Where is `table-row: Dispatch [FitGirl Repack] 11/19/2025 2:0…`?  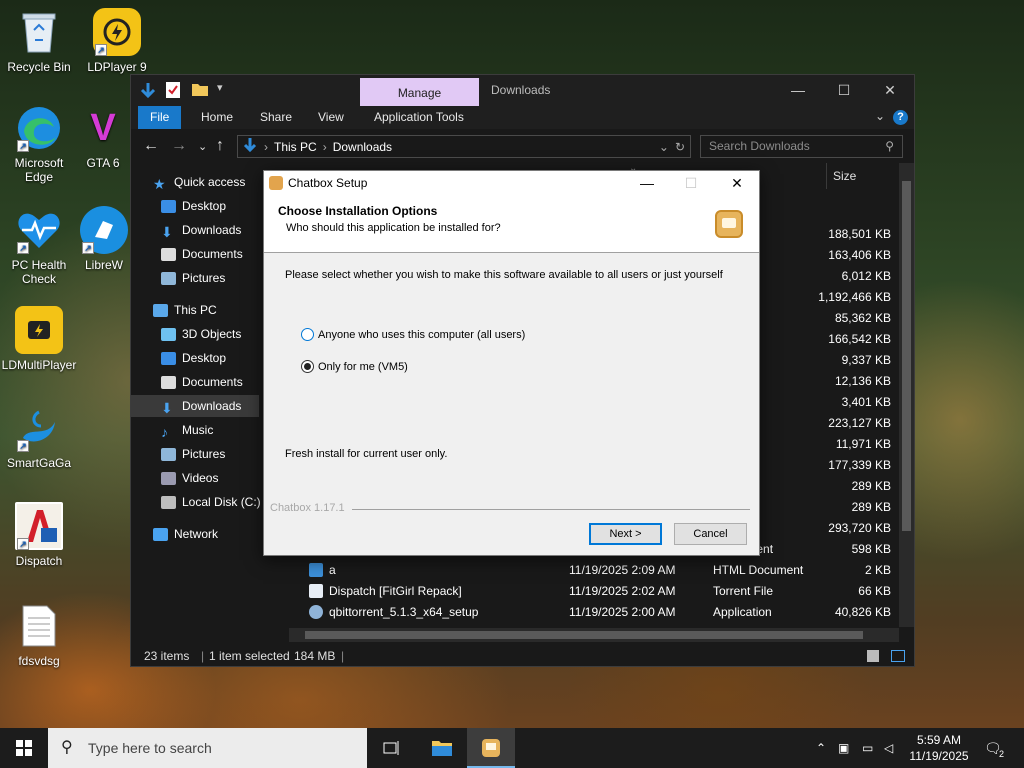
table-row: Dispatch [FitGirl Repack] 11/19/2025 2:0… is located at coordinates (594, 591).